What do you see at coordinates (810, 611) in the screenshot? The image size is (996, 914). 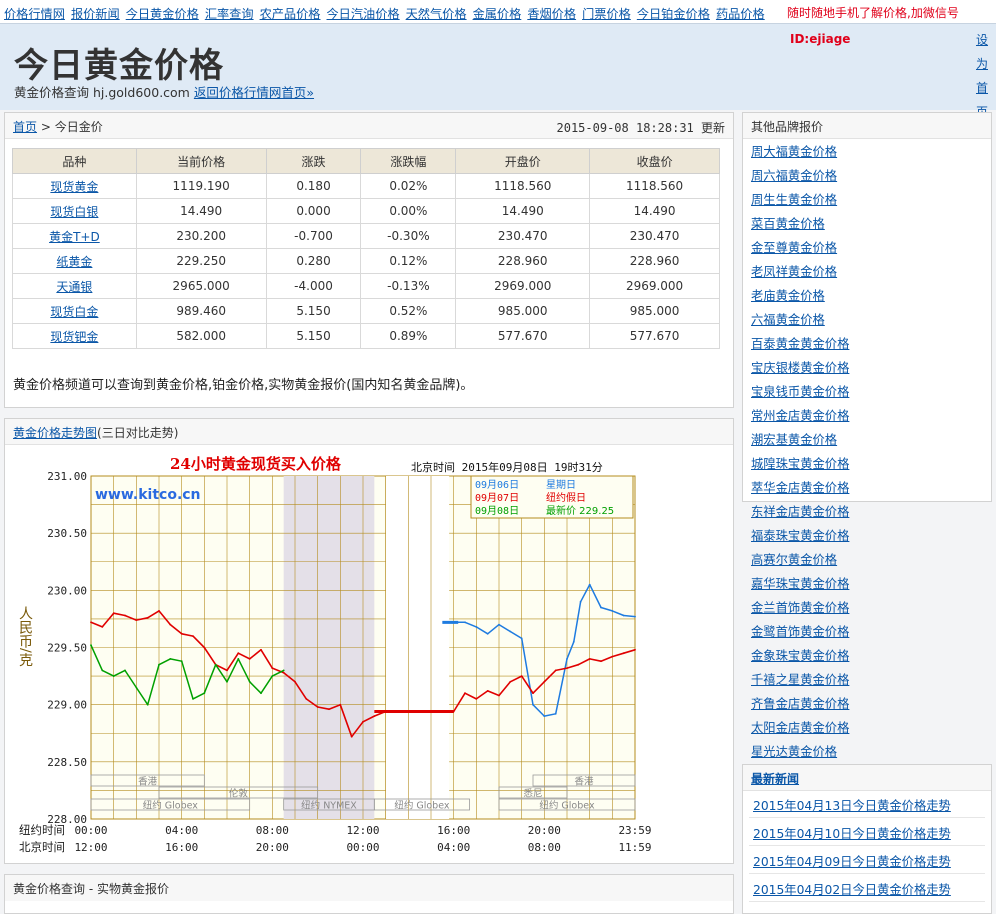 I see `brand-link: 金兰首饰黄金价格` at bounding box center [810, 611].